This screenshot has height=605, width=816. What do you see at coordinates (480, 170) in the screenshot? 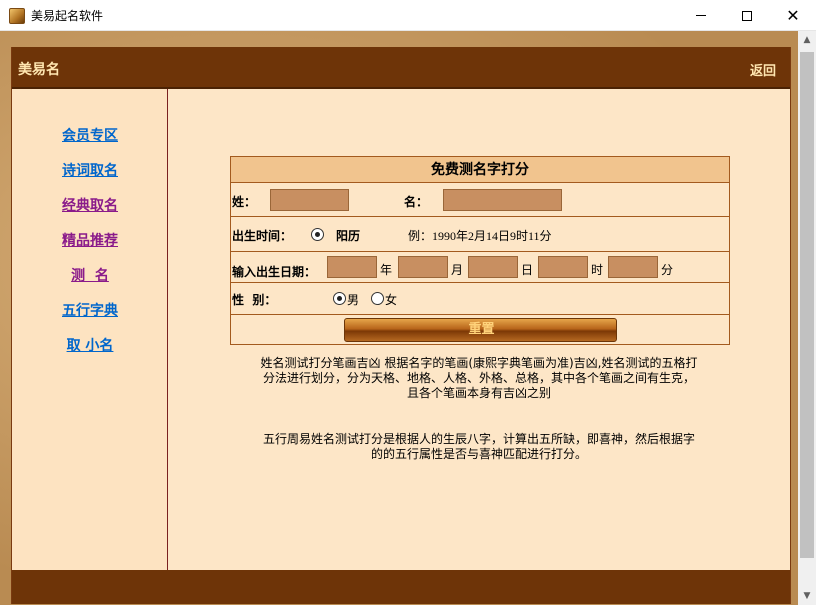
I see `form-title: 免费测名字打分` at bounding box center [480, 170].